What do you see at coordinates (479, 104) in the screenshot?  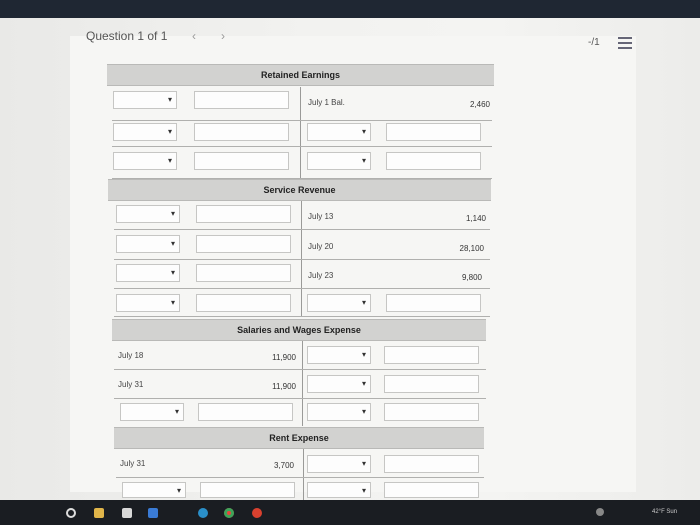 I see `credit-amount: 2,460` at bounding box center [479, 104].